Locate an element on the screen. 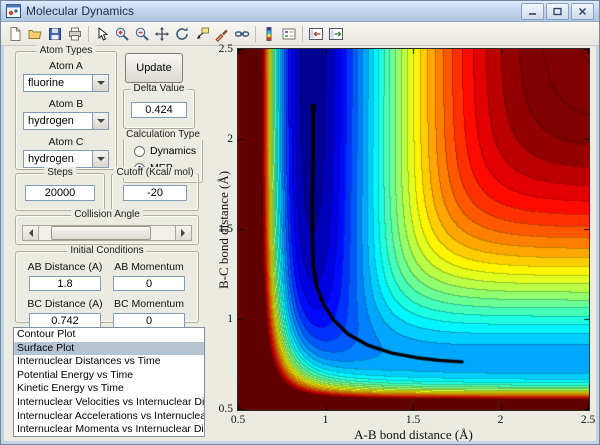 The image size is (600, 445). collision-angle-panel: Collision Angle is located at coordinates (107, 227).